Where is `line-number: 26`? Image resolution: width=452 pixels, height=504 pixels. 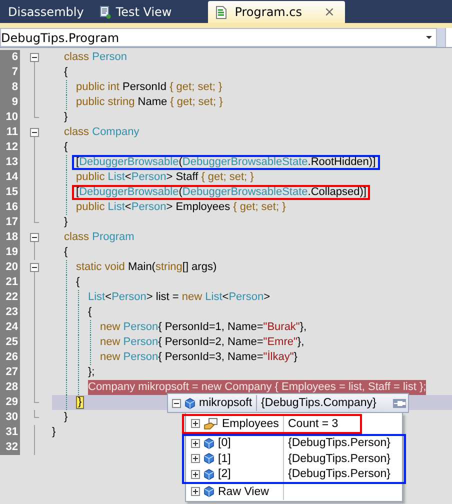 line-number: 26 is located at coordinates (10, 357).